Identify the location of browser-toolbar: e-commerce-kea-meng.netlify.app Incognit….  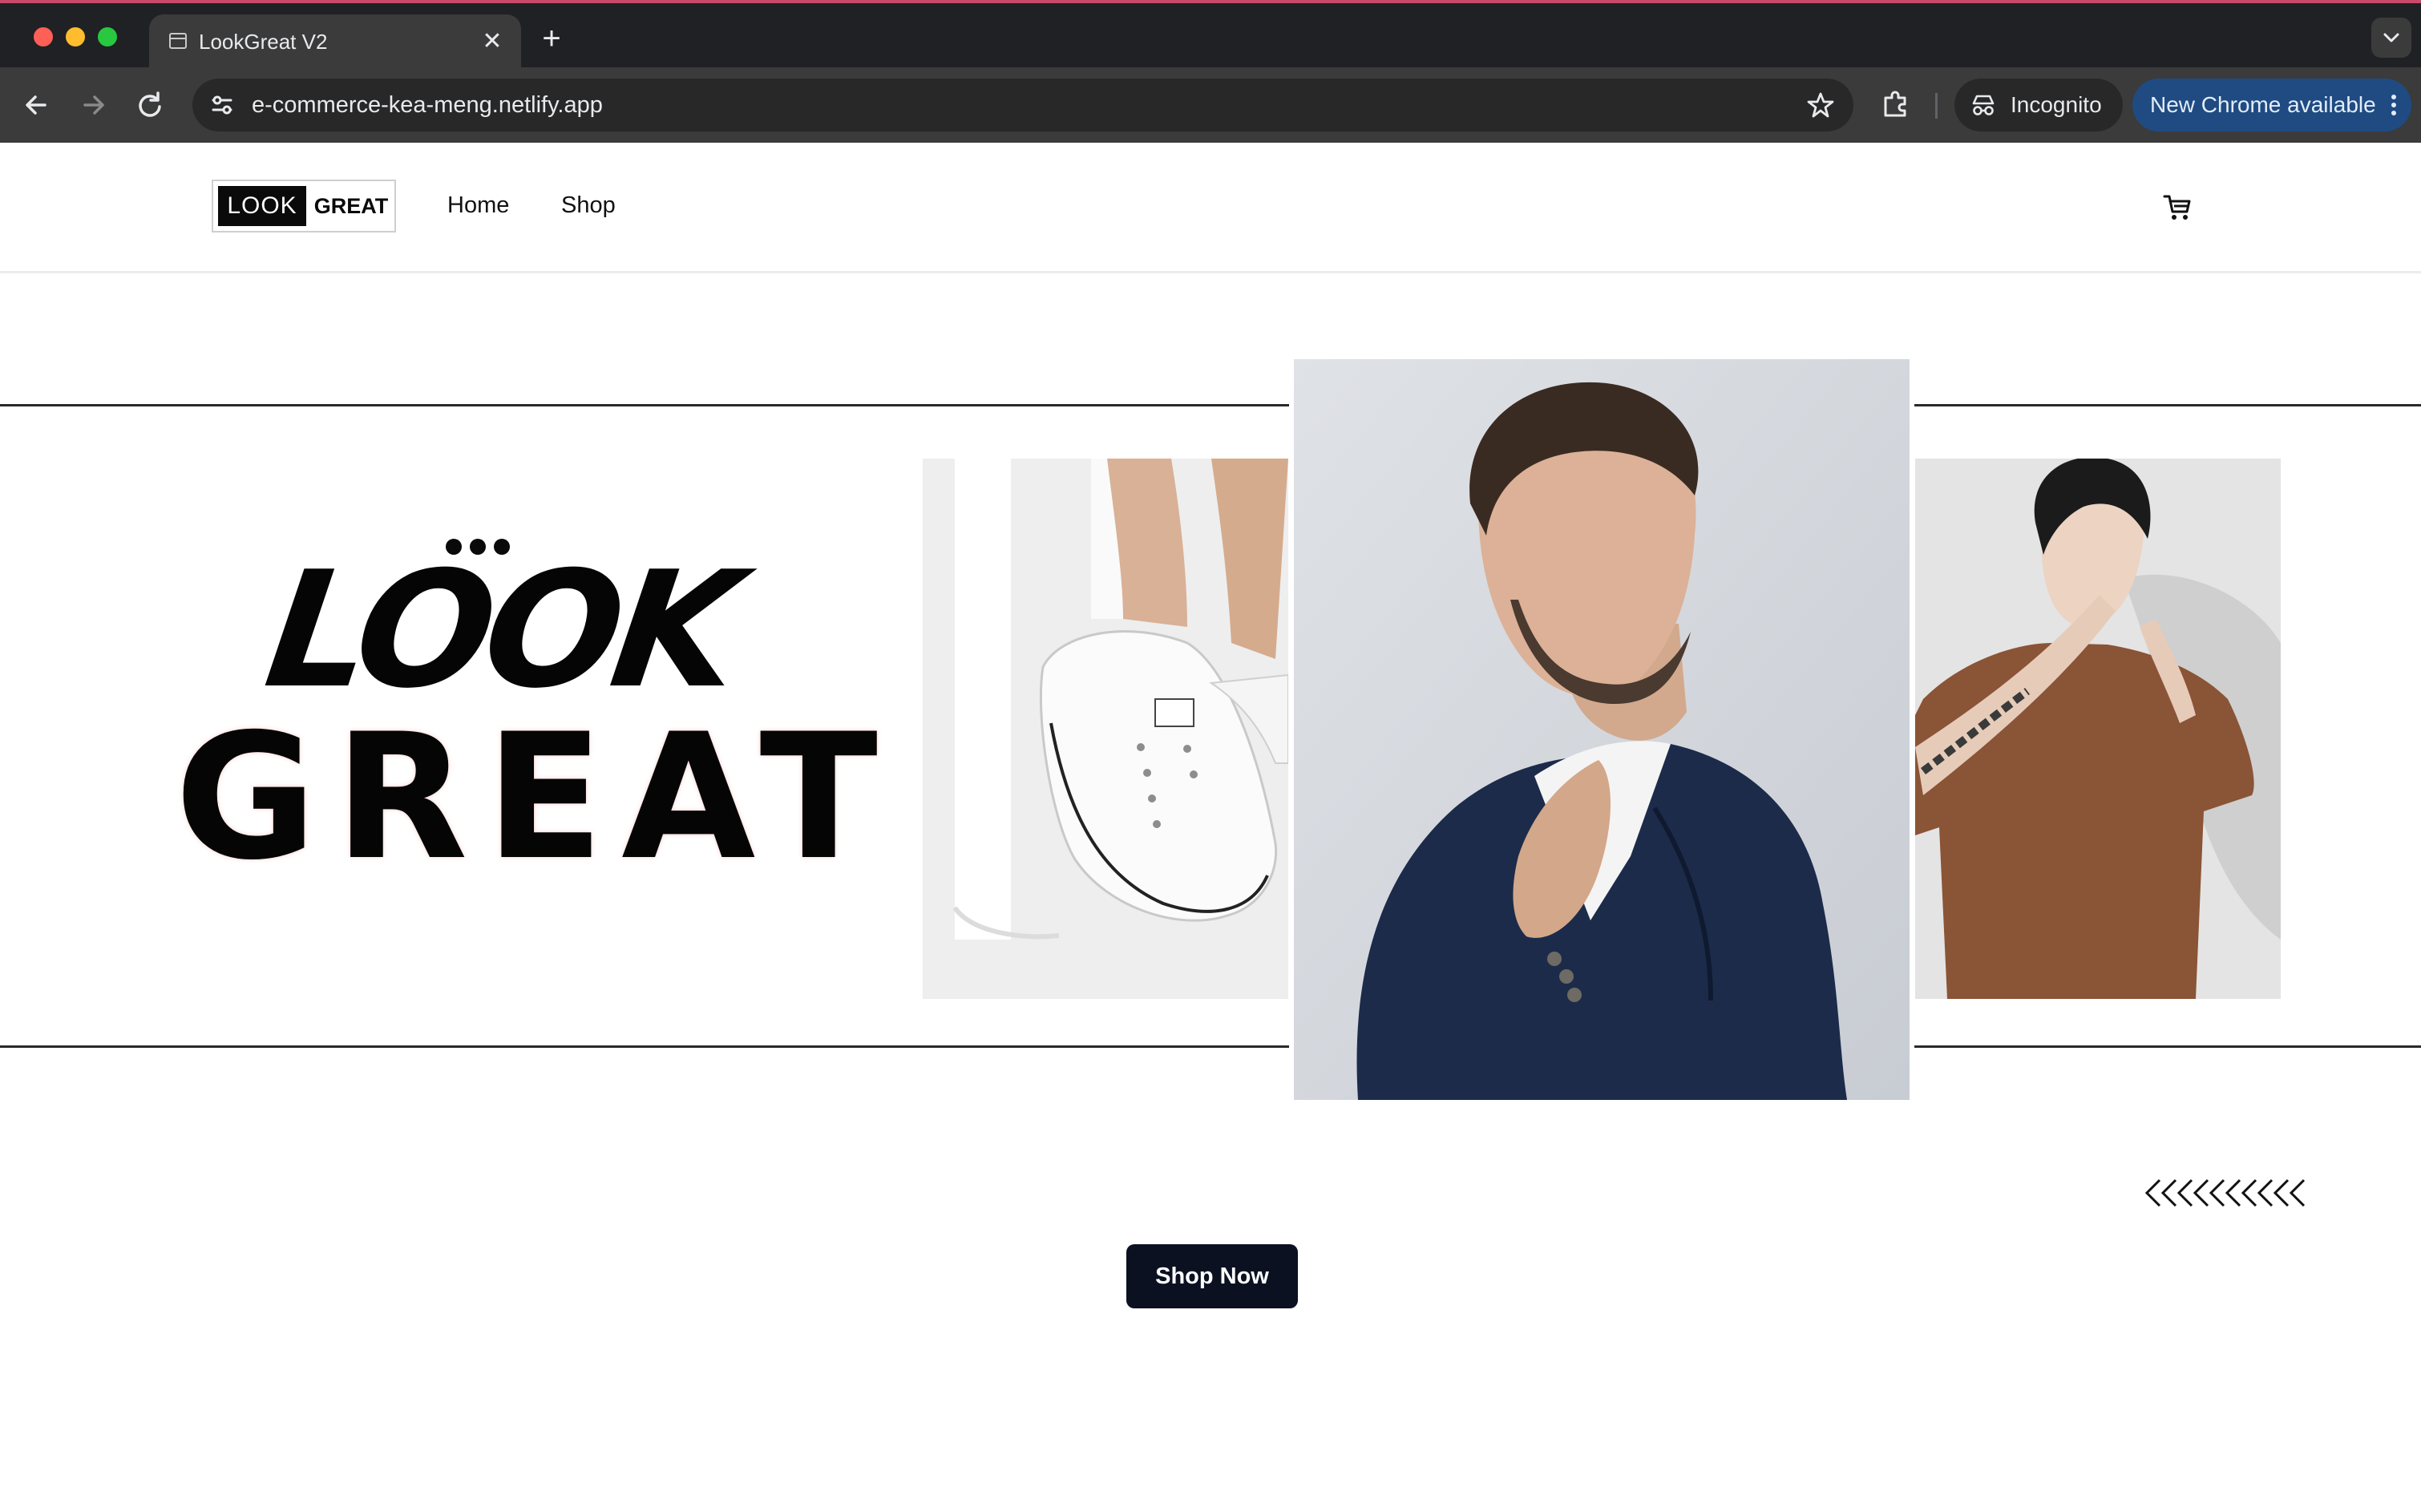
(1210, 105).